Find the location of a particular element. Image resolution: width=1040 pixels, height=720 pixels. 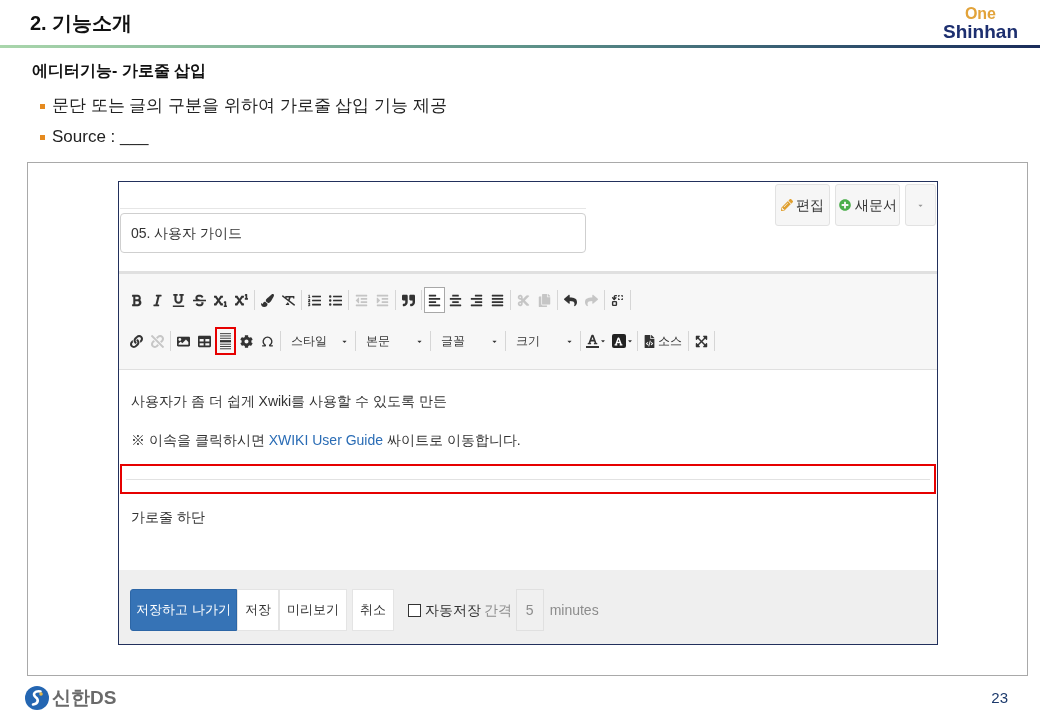

editor-paragraph: ※ 이속을 클릭하시면 XWIKI User Guide 싸이트로 이동합니다. is located at coordinates (326, 440).